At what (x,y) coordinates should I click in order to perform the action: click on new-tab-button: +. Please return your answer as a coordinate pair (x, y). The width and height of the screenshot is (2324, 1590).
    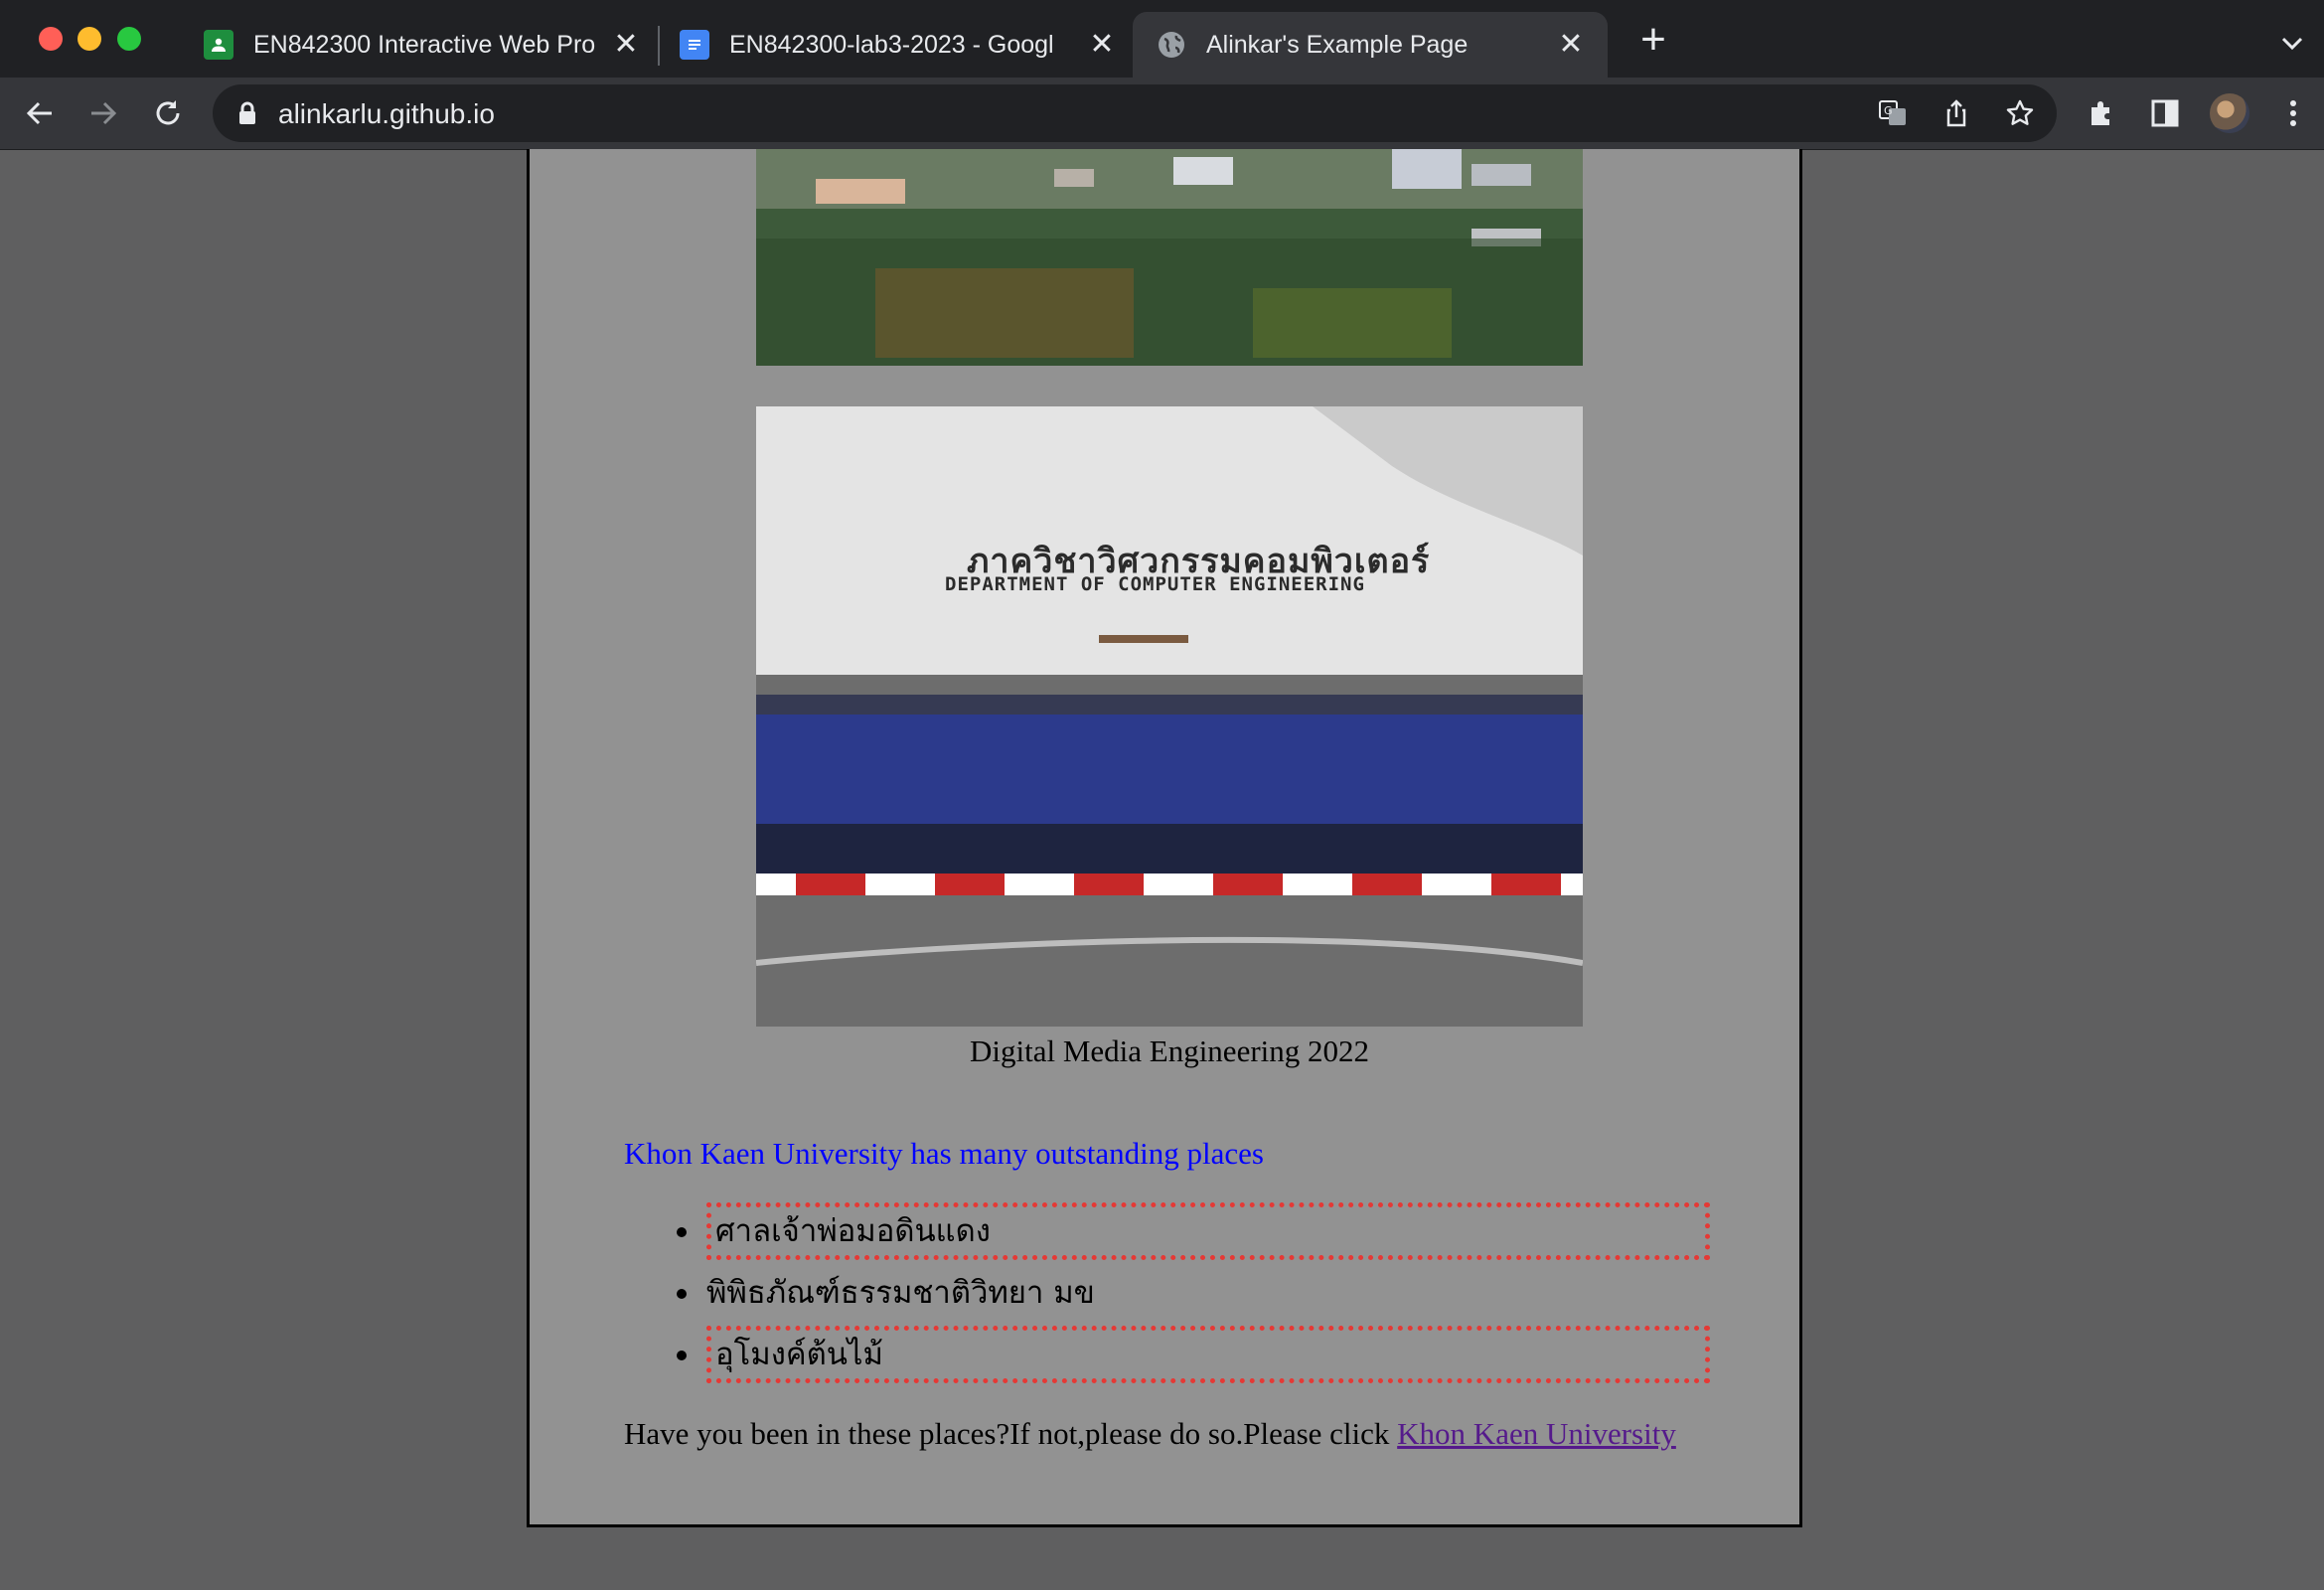
    Looking at the image, I should click on (1653, 40).